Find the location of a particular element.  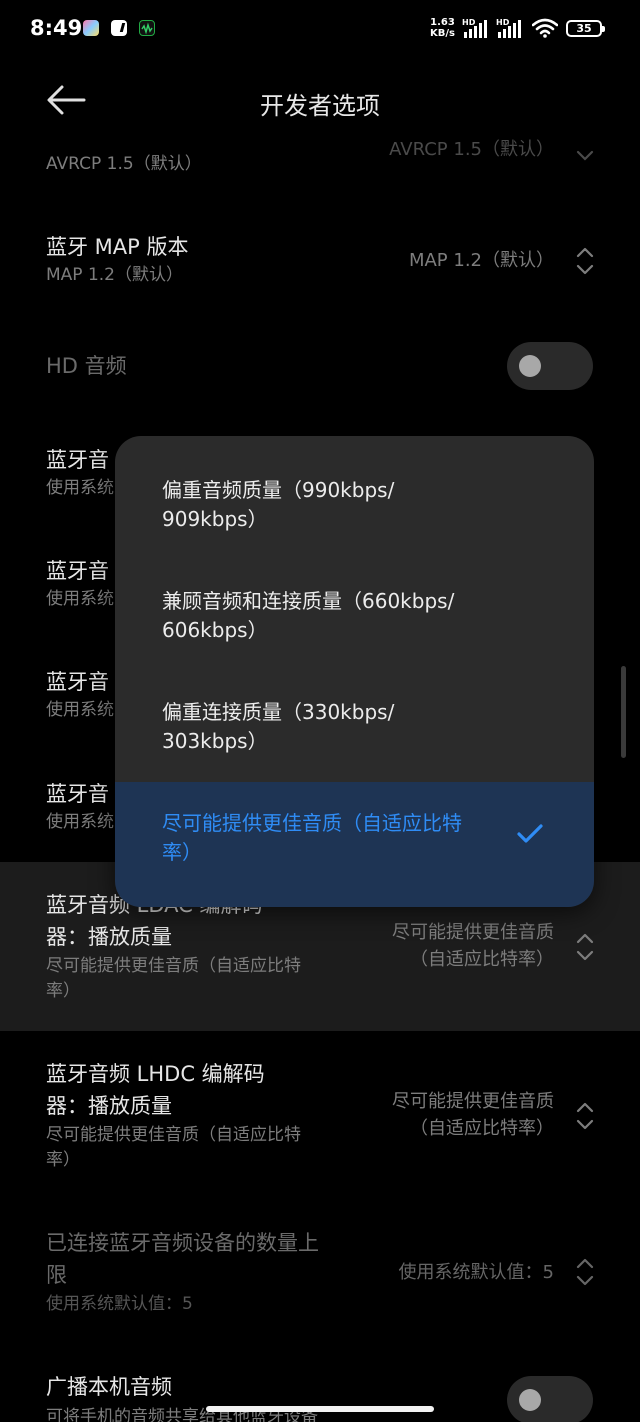

option-label: 兼顾音频和连接质量（660kbps/ is located at coordinates (308, 601).